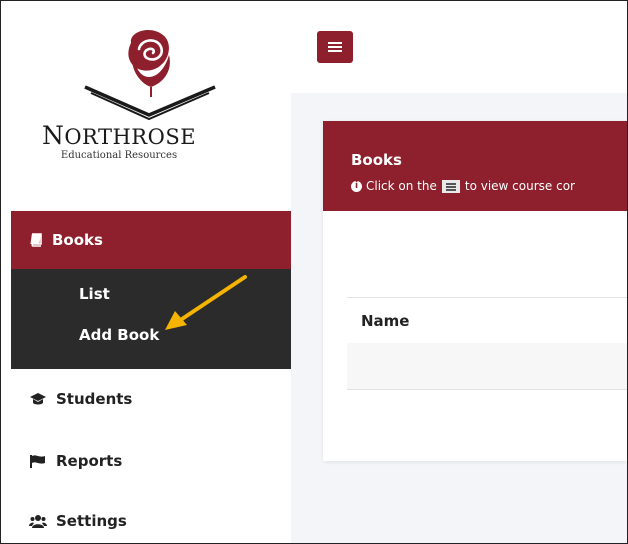 Image resolution: width=628 pixels, height=544 pixels. Describe the element at coordinates (151, 461) in the screenshot. I see `sidebar-item-reports: Reports` at that location.